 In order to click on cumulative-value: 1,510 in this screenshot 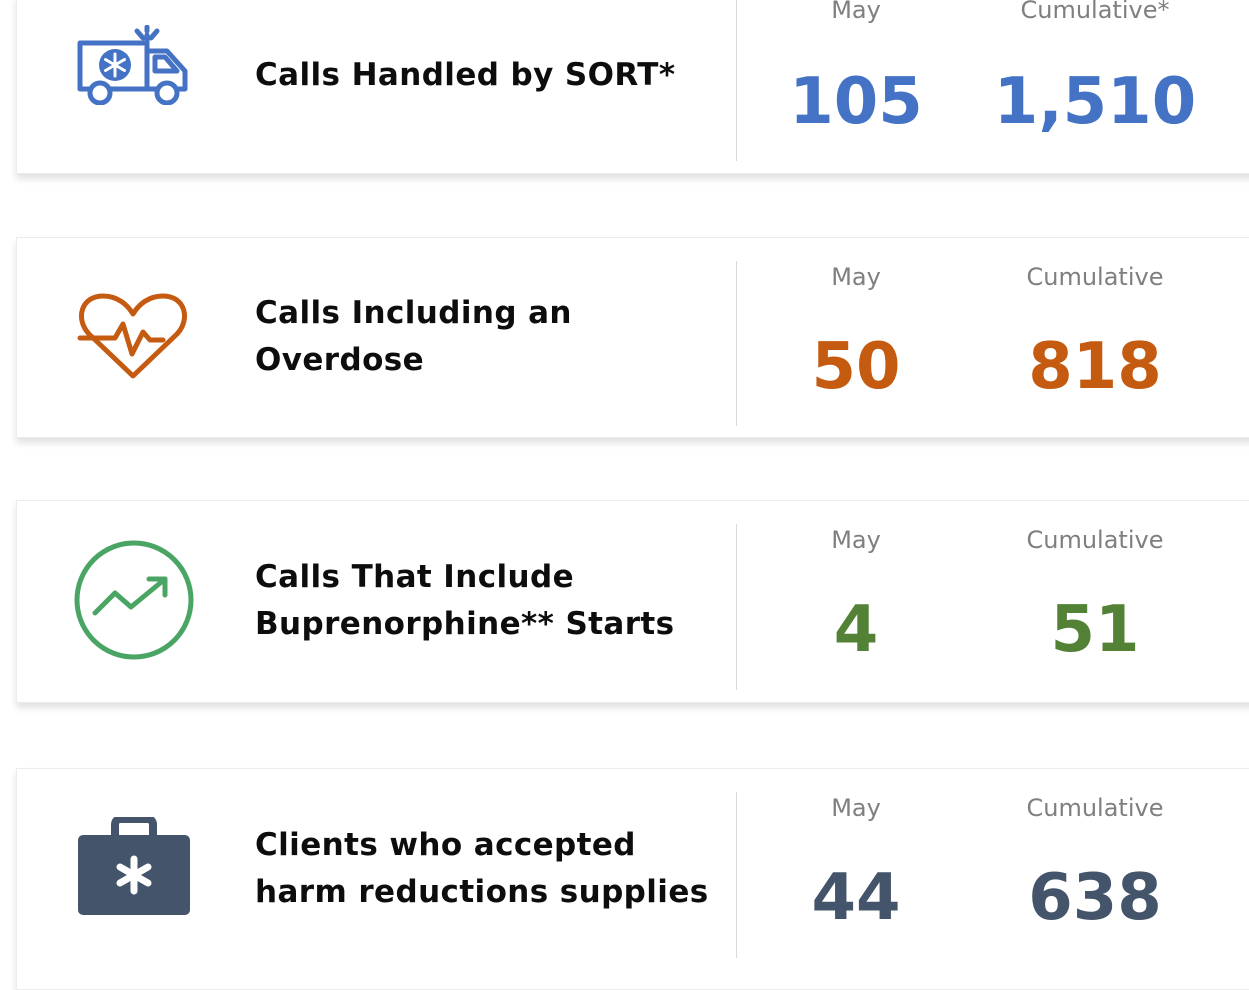, I will do `click(1095, 102)`.